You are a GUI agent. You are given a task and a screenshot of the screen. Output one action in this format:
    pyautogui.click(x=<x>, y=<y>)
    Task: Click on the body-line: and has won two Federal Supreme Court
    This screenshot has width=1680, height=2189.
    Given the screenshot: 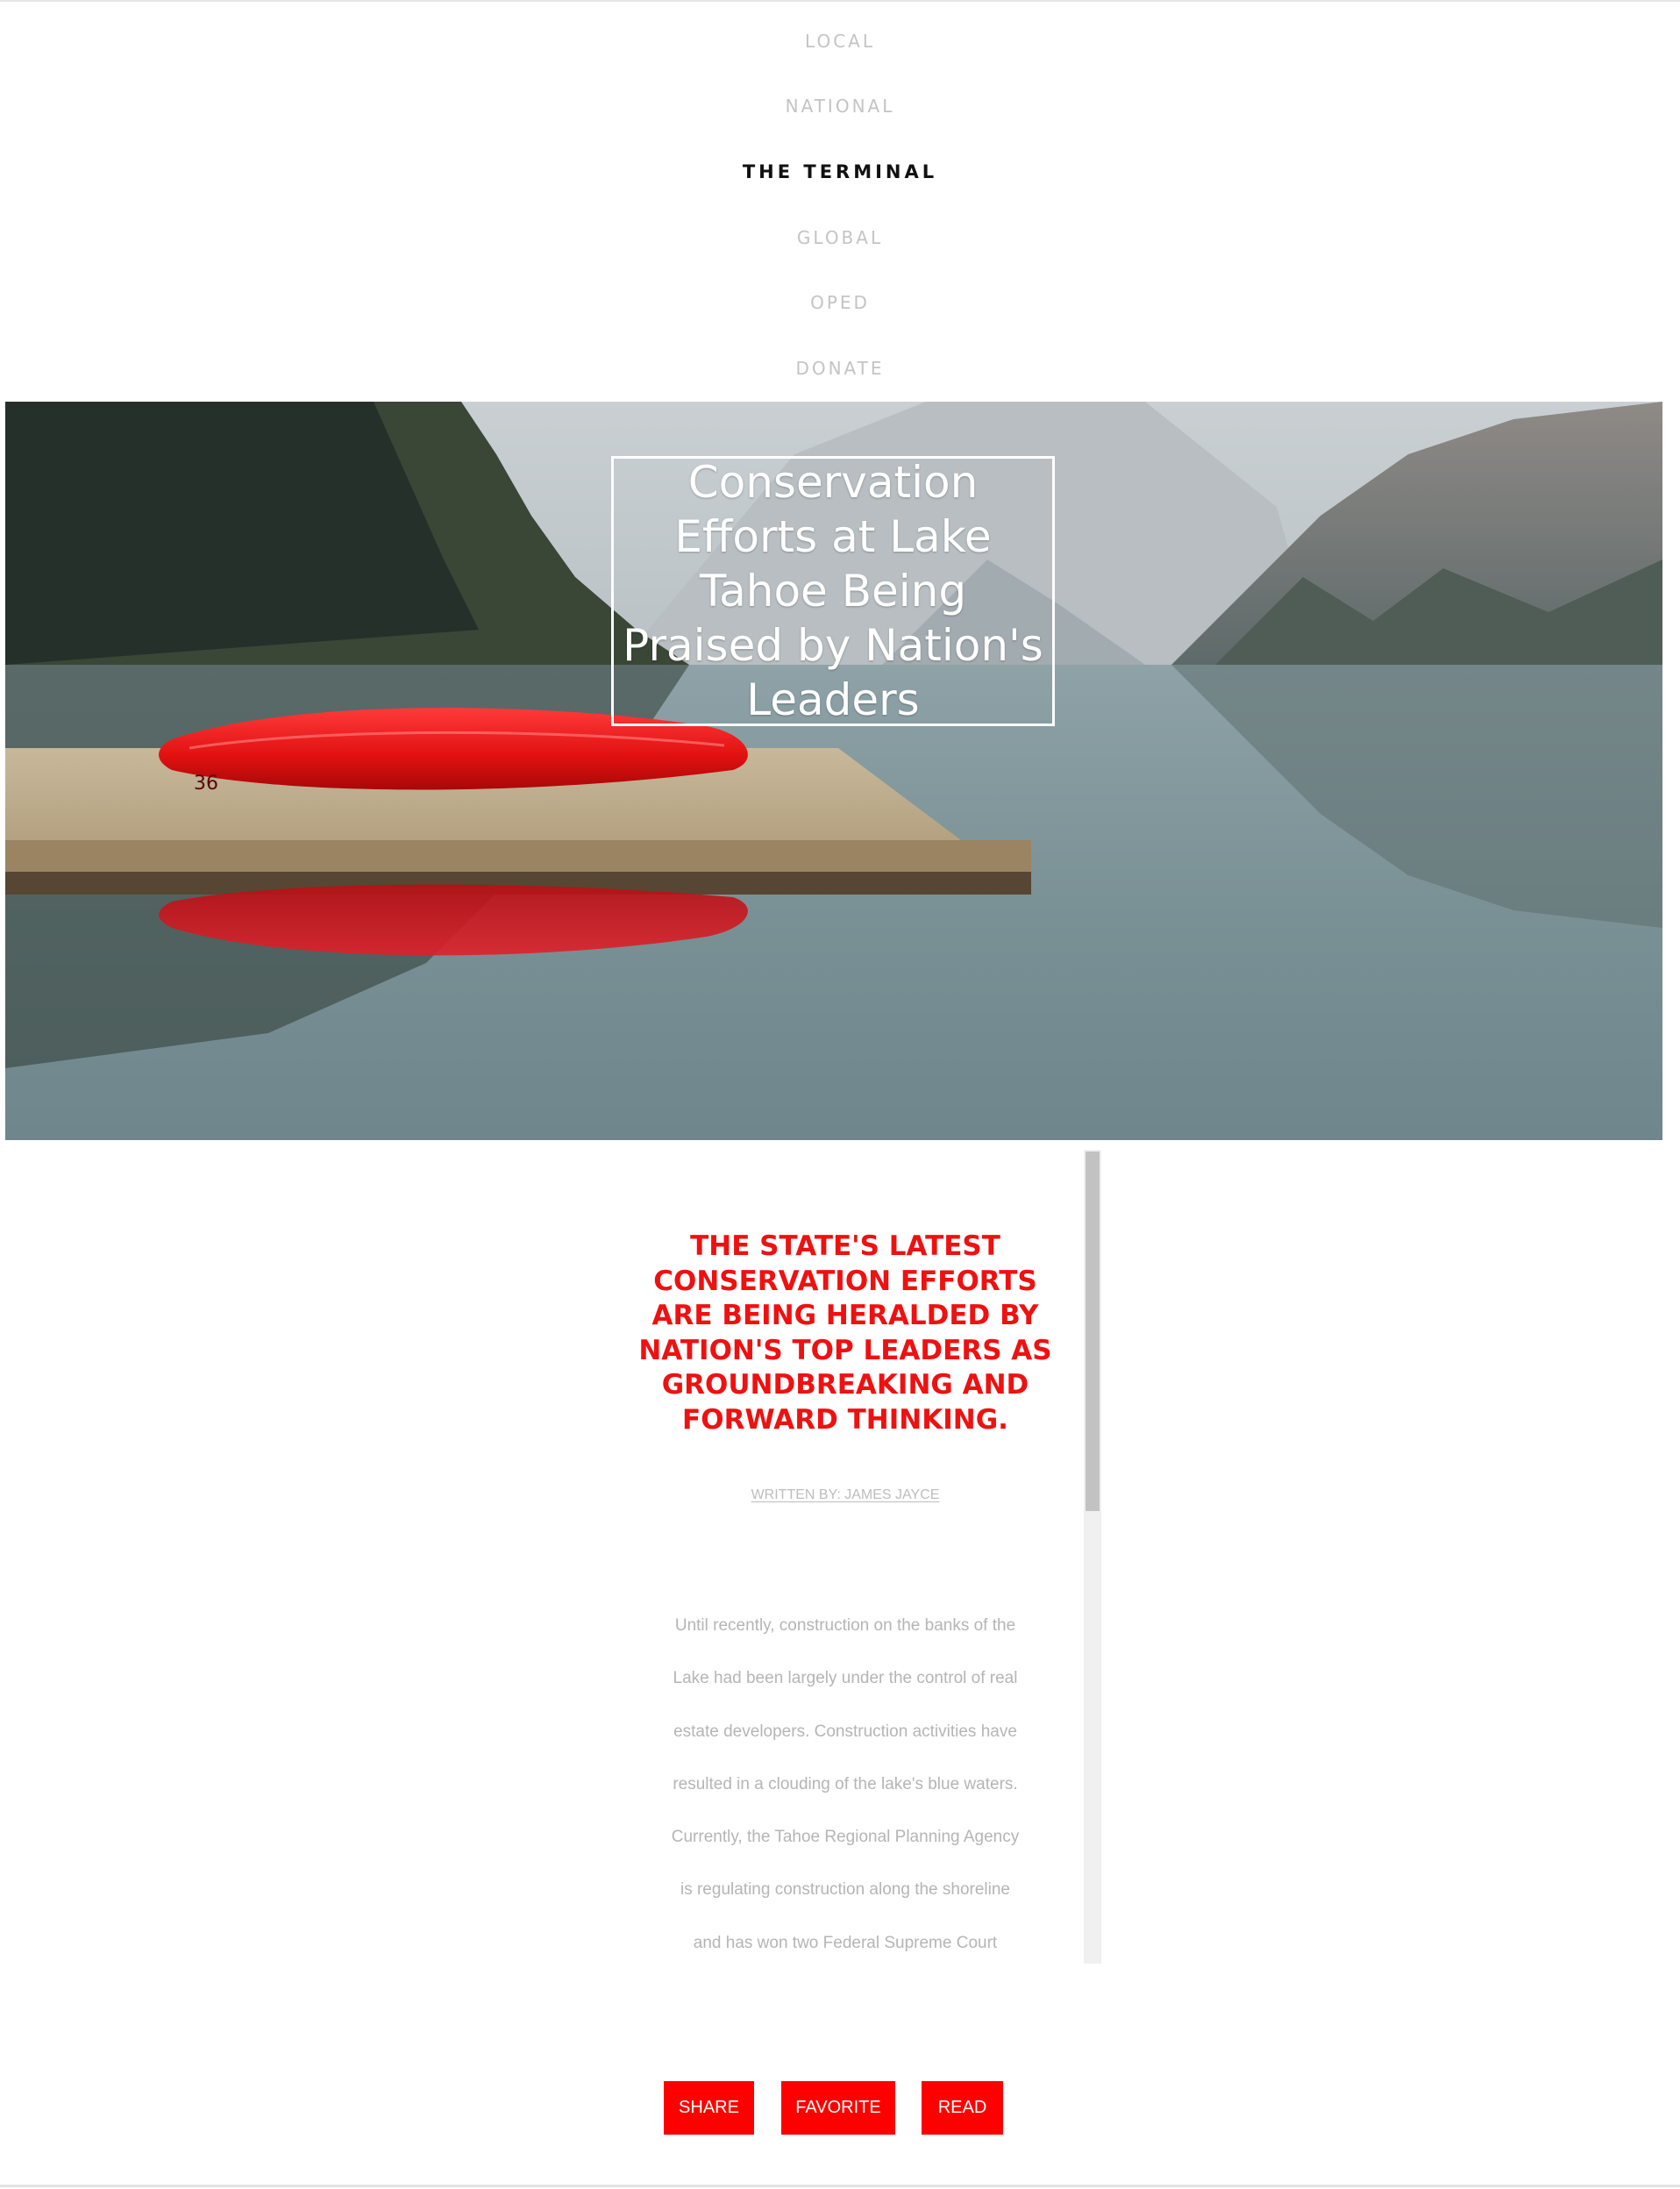 What is the action you would take?
    pyautogui.click(x=845, y=1942)
    